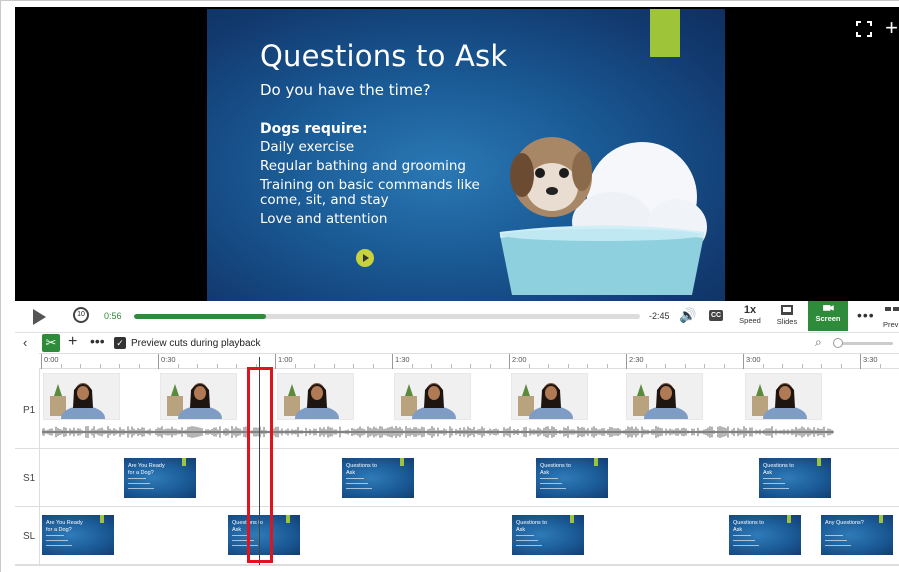  What do you see at coordinates (864, 29) in the screenshot?
I see `fullscreen-icon` at bounding box center [864, 29].